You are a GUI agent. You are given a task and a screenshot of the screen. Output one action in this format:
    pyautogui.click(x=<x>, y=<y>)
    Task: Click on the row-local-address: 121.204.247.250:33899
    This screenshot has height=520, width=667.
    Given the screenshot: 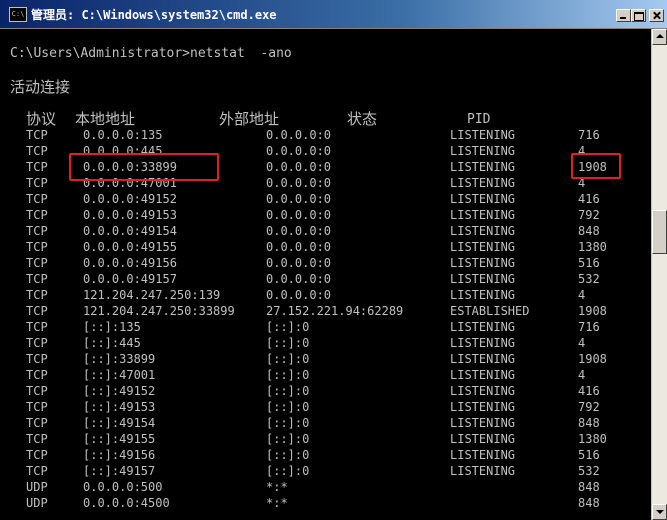 What is the action you would take?
    pyautogui.click(x=159, y=311)
    